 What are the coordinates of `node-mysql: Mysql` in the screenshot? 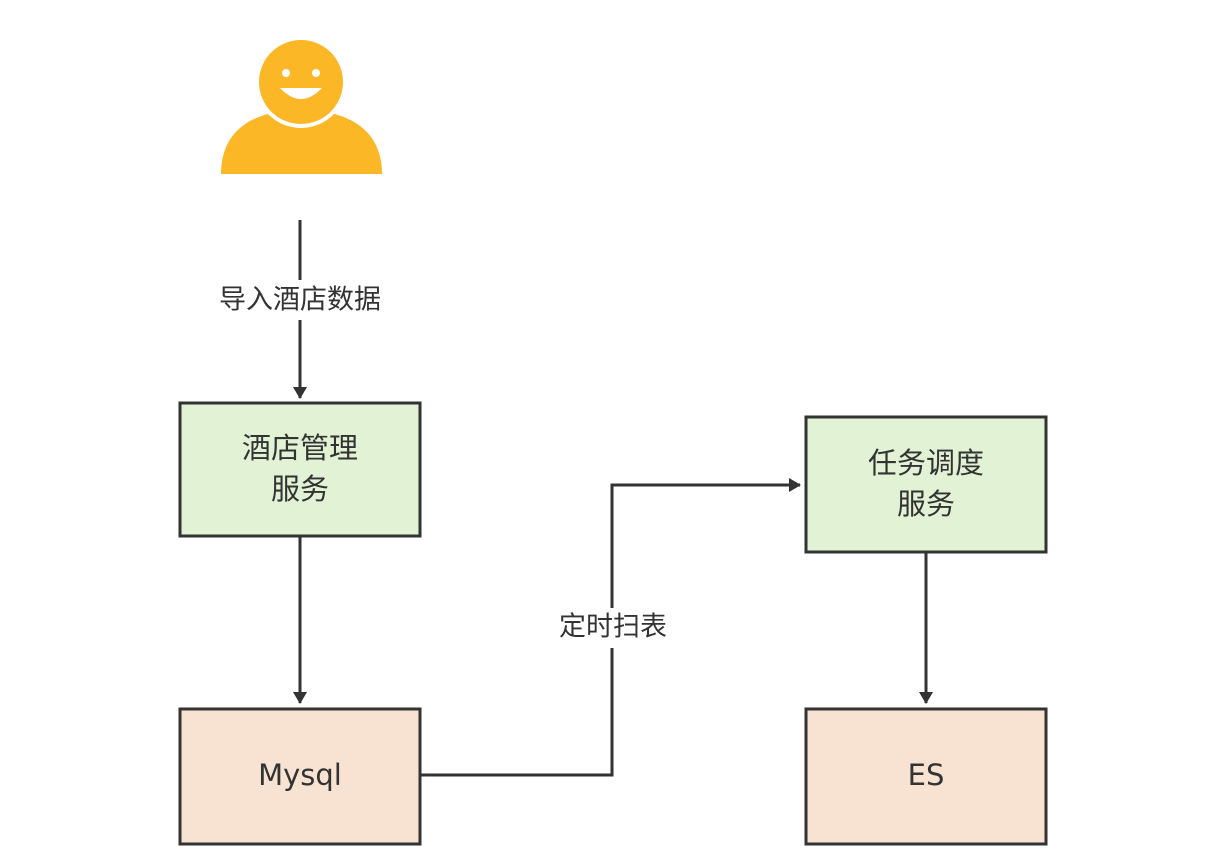 It's located at (300, 776).